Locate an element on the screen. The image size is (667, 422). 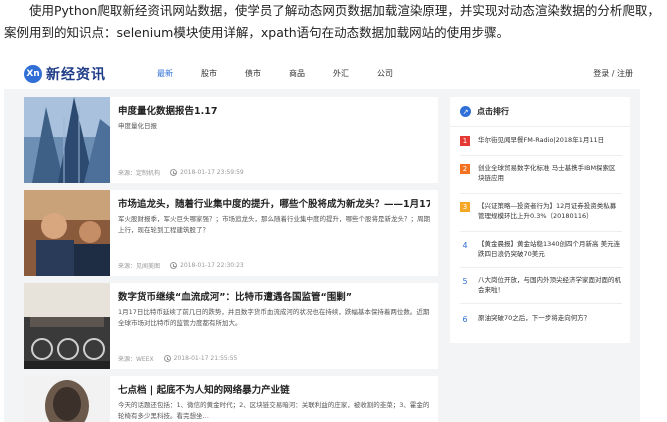
ranking-link: 八大岗位开放，与国内外顶尖经济学家面对面的机会来啦！ is located at coordinates (550, 285).